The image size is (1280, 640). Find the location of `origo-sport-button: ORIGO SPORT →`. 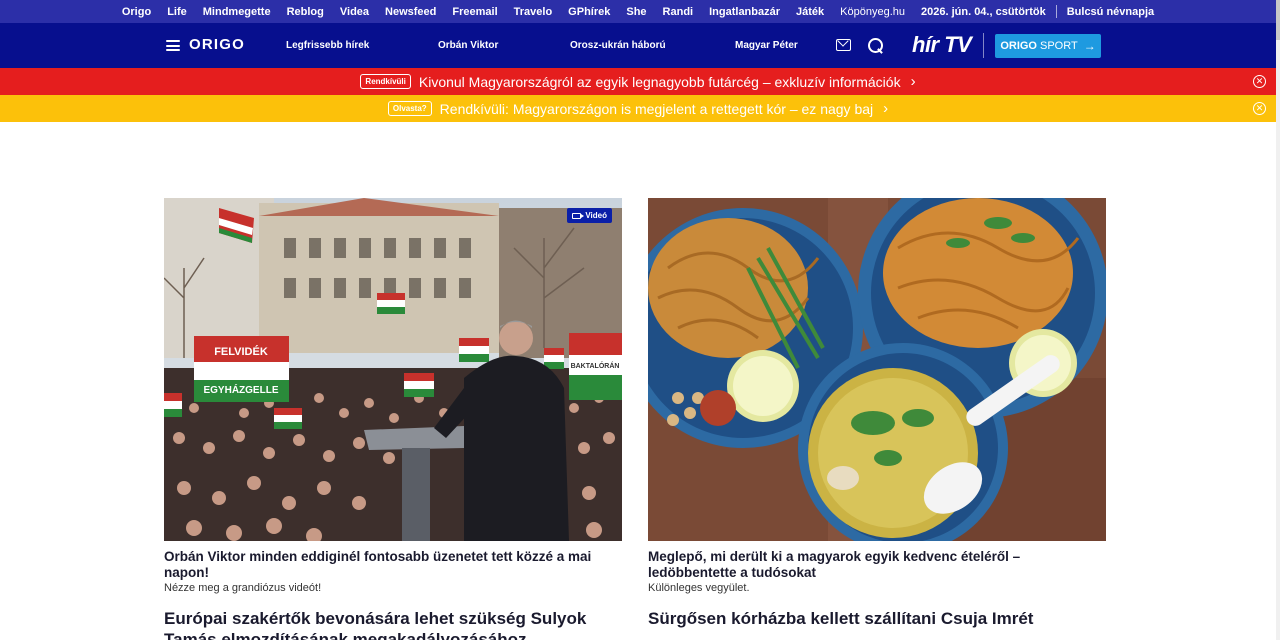

origo-sport-button: ORIGO SPORT → is located at coordinates (1048, 46).